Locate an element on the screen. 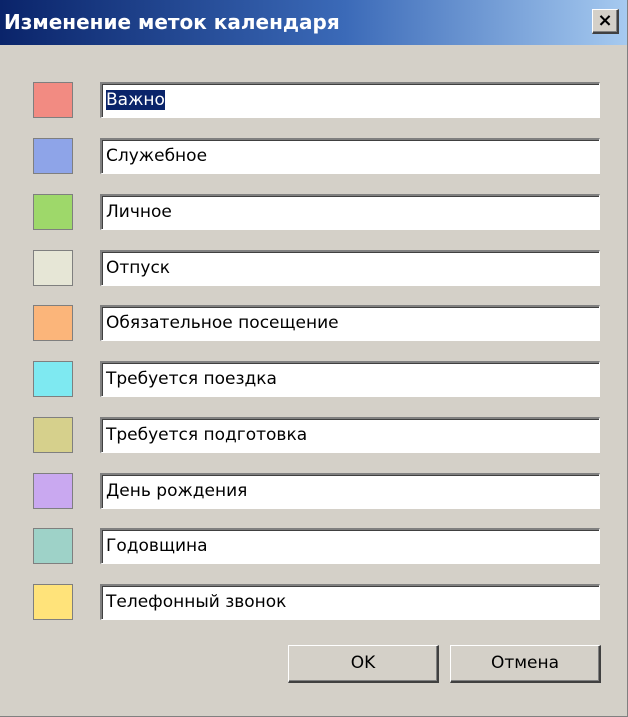  label-row-0: Важно is located at coordinates (314, 100).